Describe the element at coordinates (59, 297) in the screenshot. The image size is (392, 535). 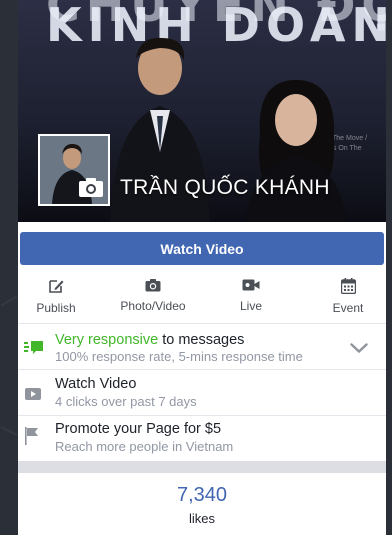
I see `publish-button: Publish` at that location.